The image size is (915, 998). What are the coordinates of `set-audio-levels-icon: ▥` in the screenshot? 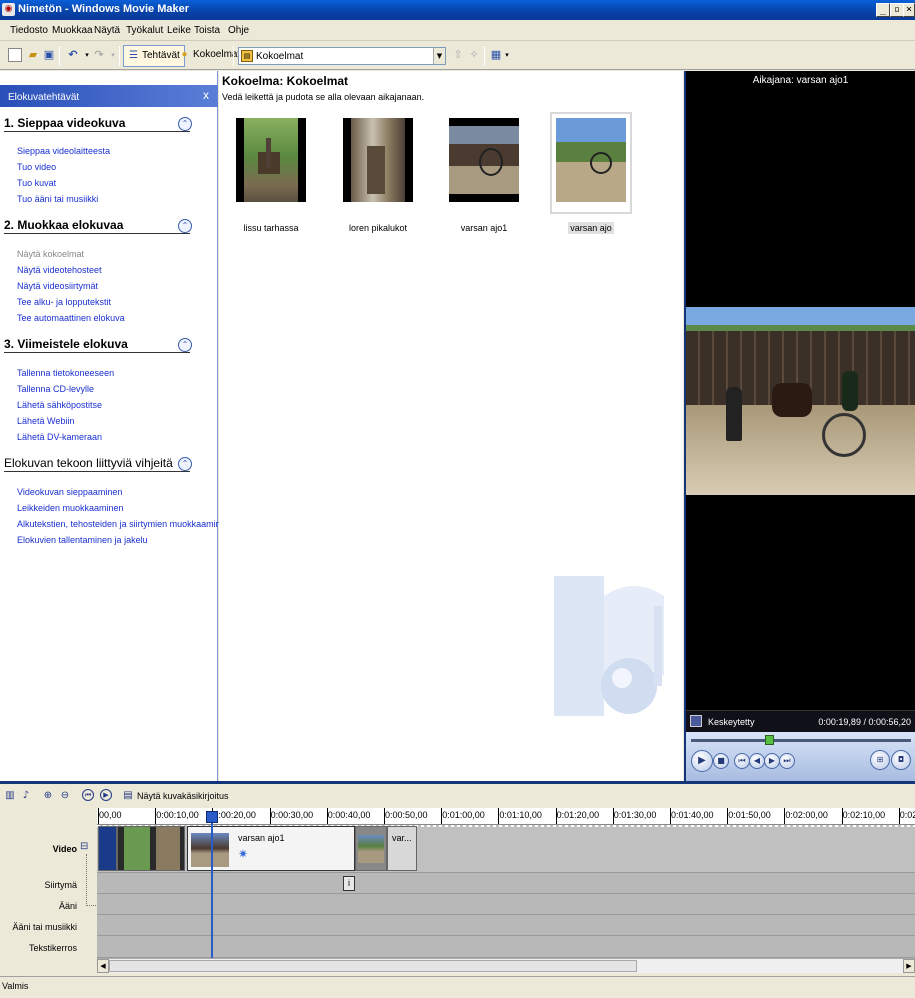 It's located at (10, 796).